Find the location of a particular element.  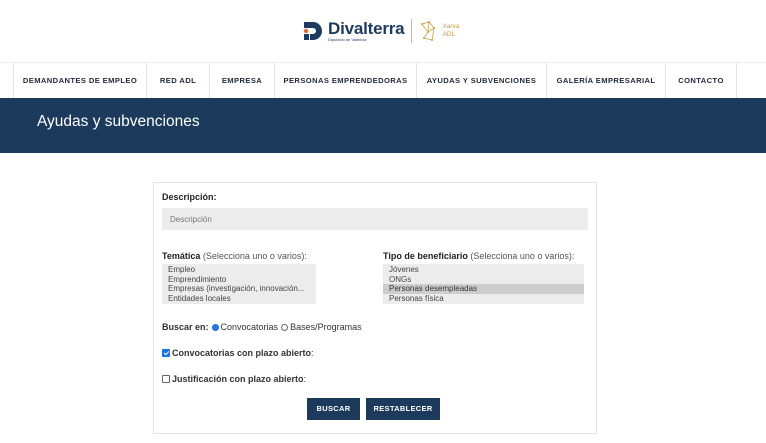

nav-item-galeria-empresarial: GALERÍA EMPRESARIAL is located at coordinates (605, 81).